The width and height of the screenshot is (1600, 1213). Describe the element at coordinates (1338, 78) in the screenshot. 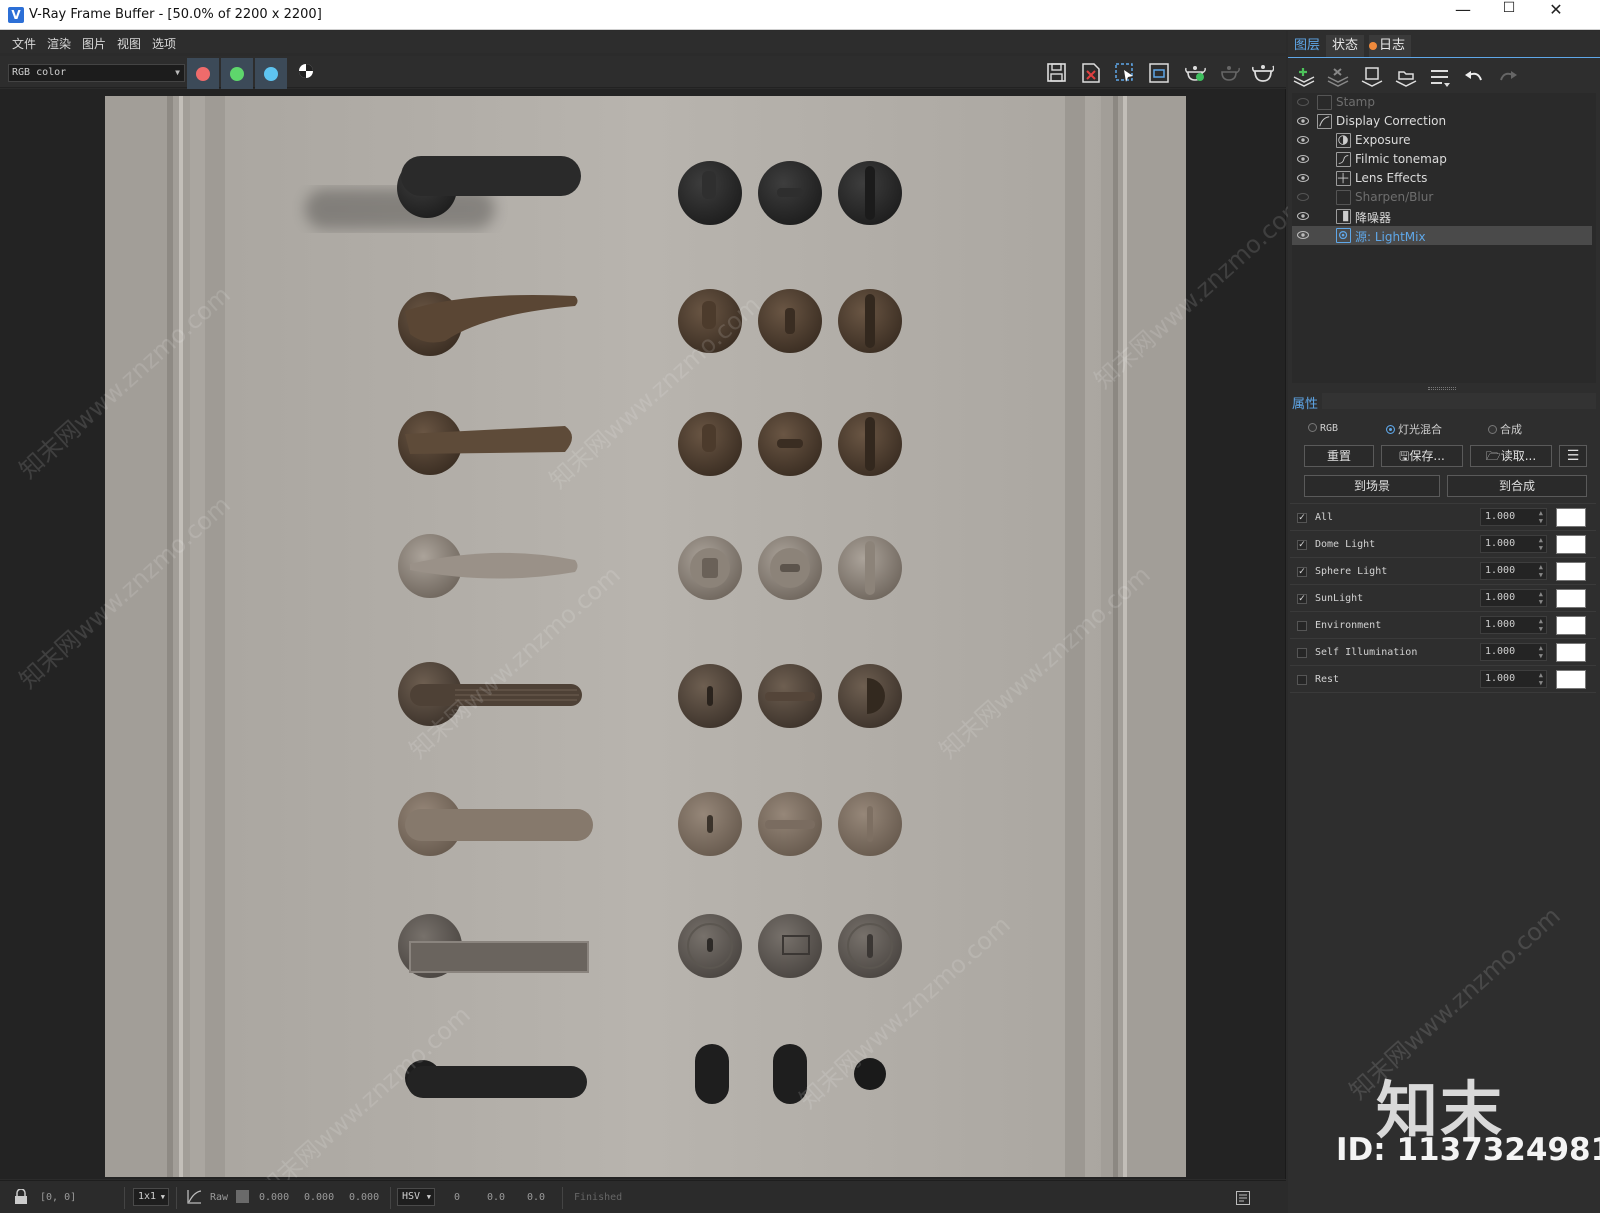

I see `delete-layer-icon` at that location.